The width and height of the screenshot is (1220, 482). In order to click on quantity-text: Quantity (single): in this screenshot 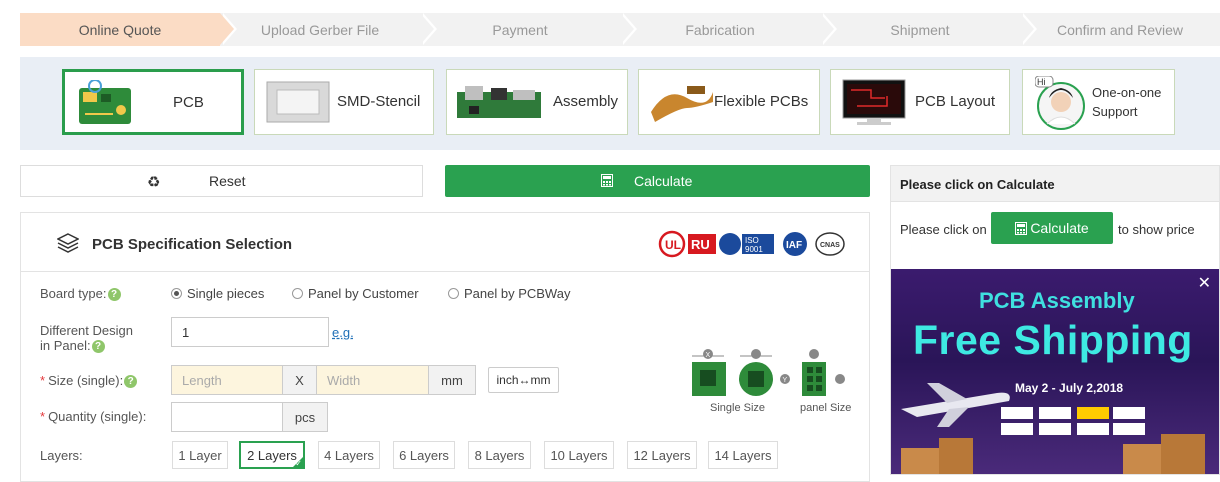, I will do `click(97, 416)`.